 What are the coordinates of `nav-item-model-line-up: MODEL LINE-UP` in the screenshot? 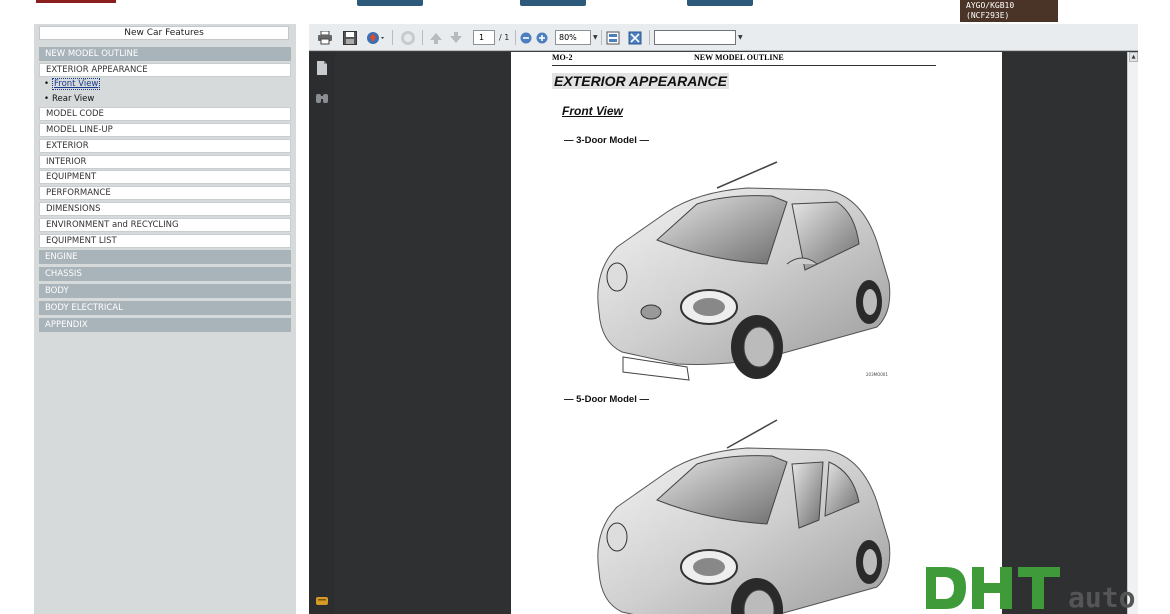 It's located at (165, 130).